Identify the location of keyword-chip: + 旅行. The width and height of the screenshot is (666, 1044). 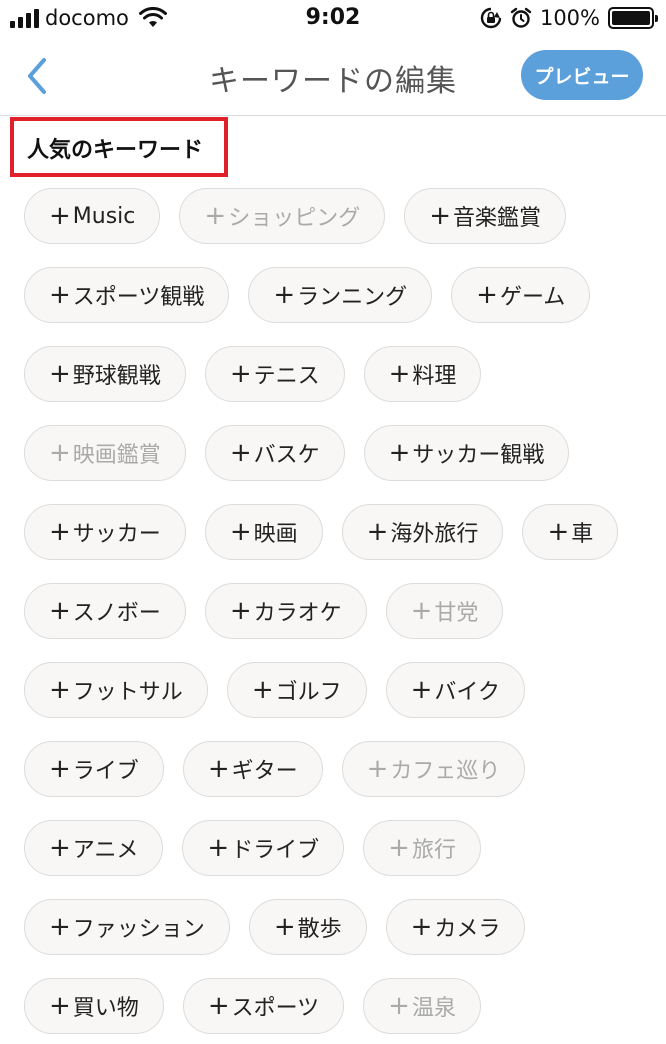
(422, 848).